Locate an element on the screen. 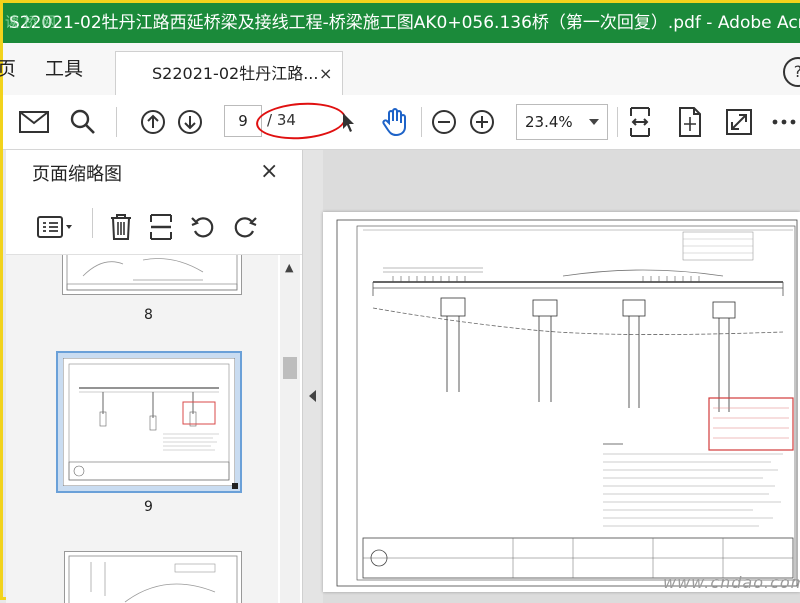 This screenshot has width=800, height=603. panel-title: 页面缩略图 is located at coordinates (77, 174).